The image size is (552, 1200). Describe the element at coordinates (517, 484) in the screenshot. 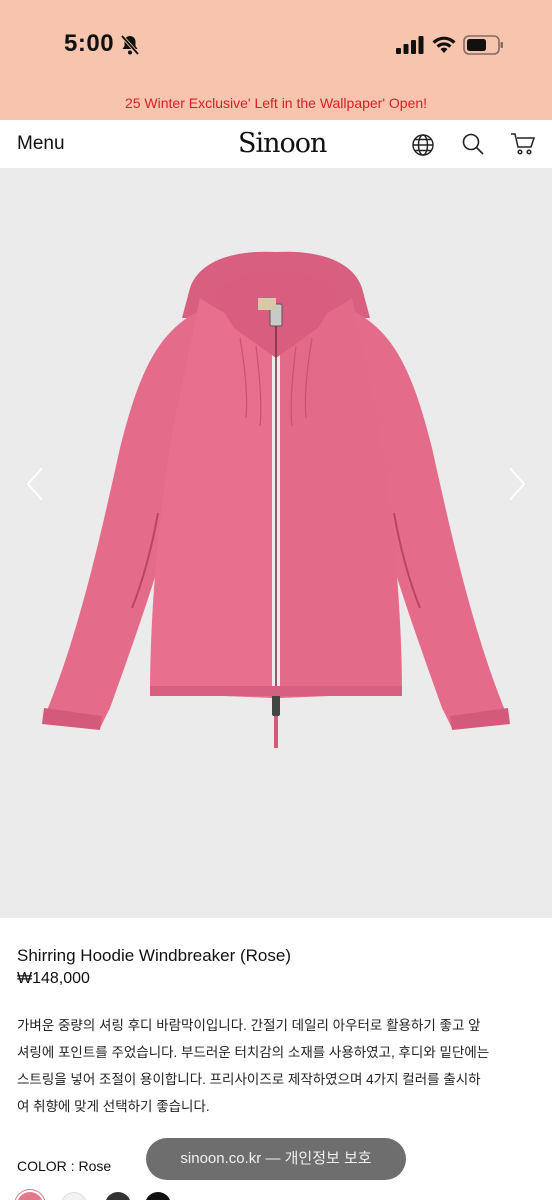

I see `chevron-right-icon` at that location.